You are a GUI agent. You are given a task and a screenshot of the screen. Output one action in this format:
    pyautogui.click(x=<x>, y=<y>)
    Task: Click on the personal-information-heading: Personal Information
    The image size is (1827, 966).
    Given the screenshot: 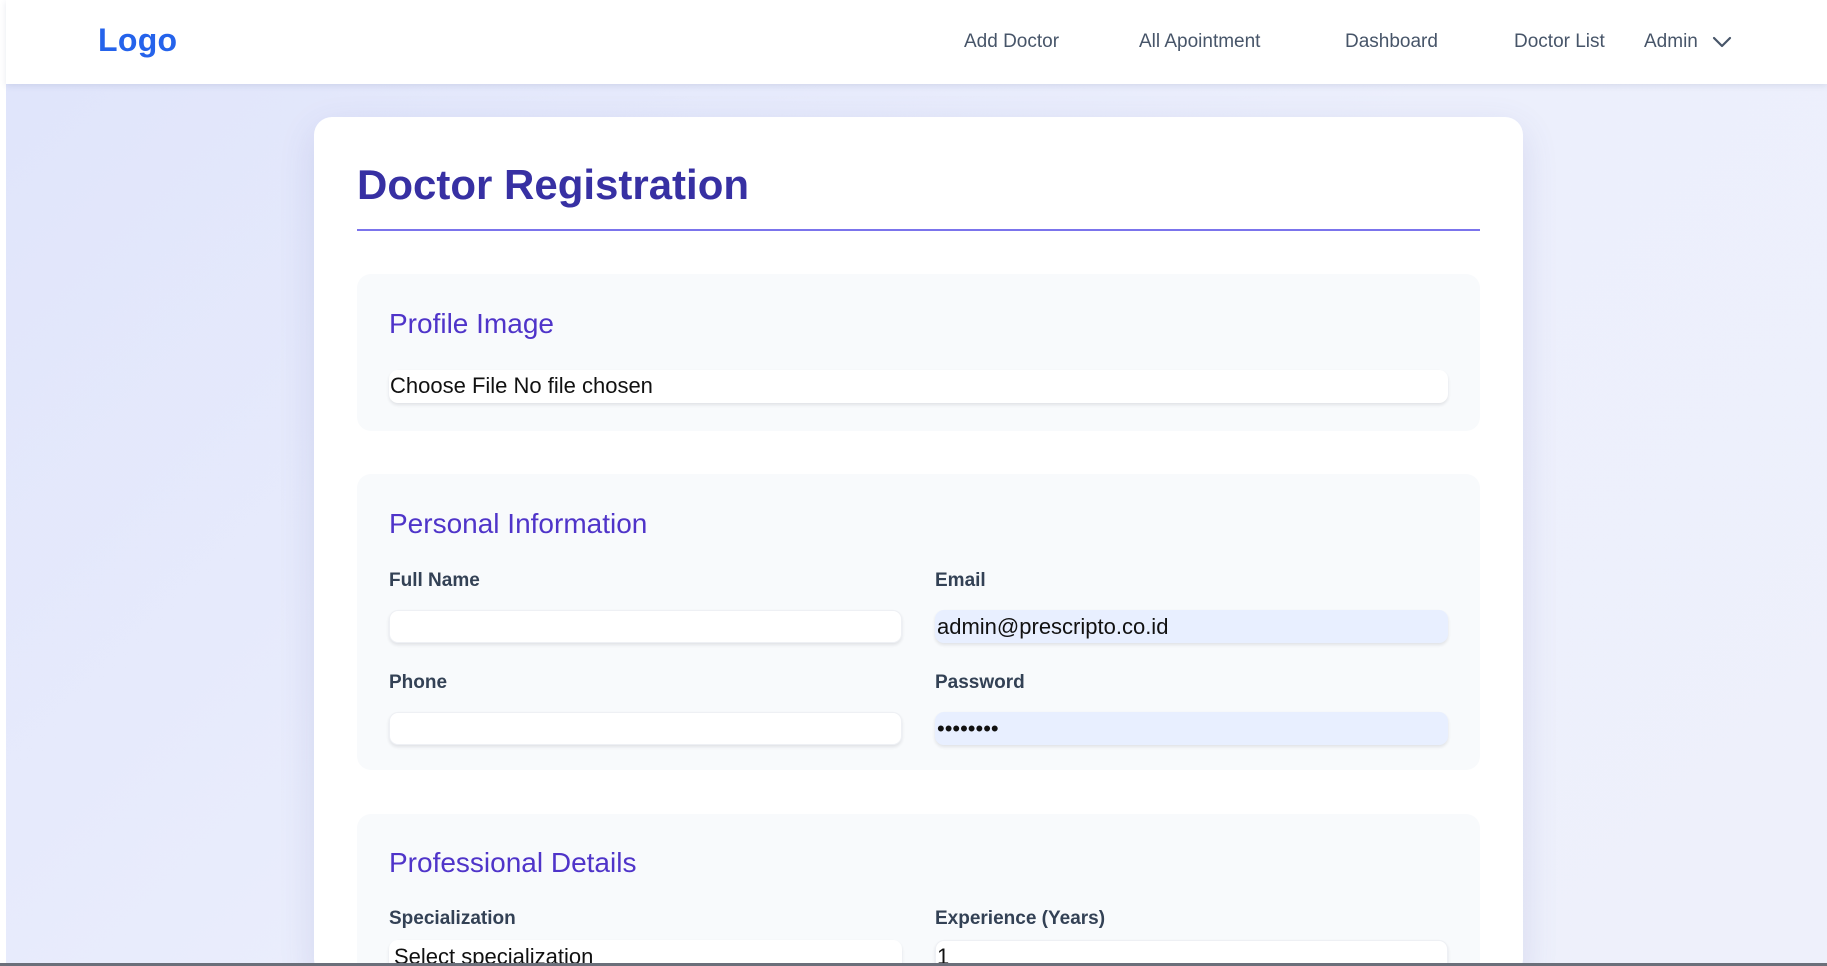 What is the action you would take?
    pyautogui.click(x=518, y=523)
    